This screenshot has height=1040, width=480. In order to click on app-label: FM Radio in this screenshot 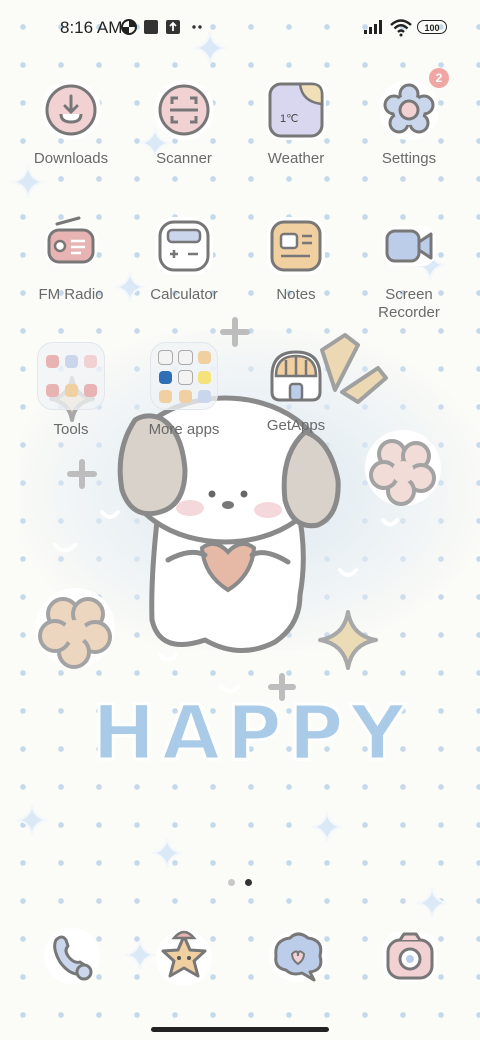, I will do `click(71, 294)`.